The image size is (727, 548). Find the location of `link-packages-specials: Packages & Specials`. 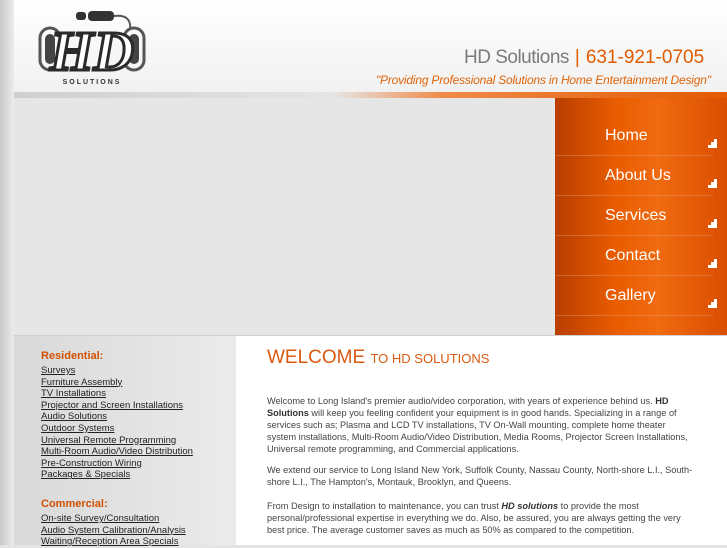

link-packages-specials: Packages & Specials is located at coordinates (85, 474).